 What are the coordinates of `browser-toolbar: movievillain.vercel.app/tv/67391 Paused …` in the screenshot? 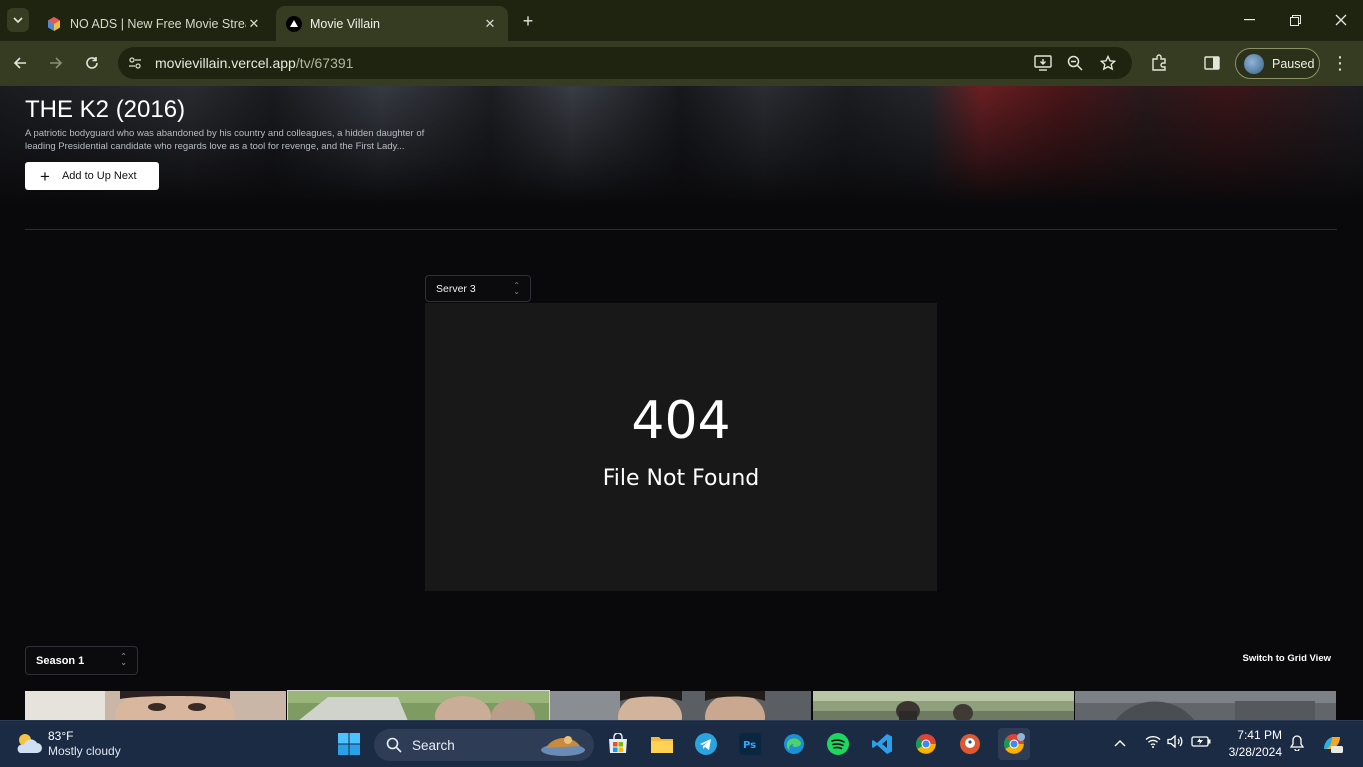 It's located at (681, 63).